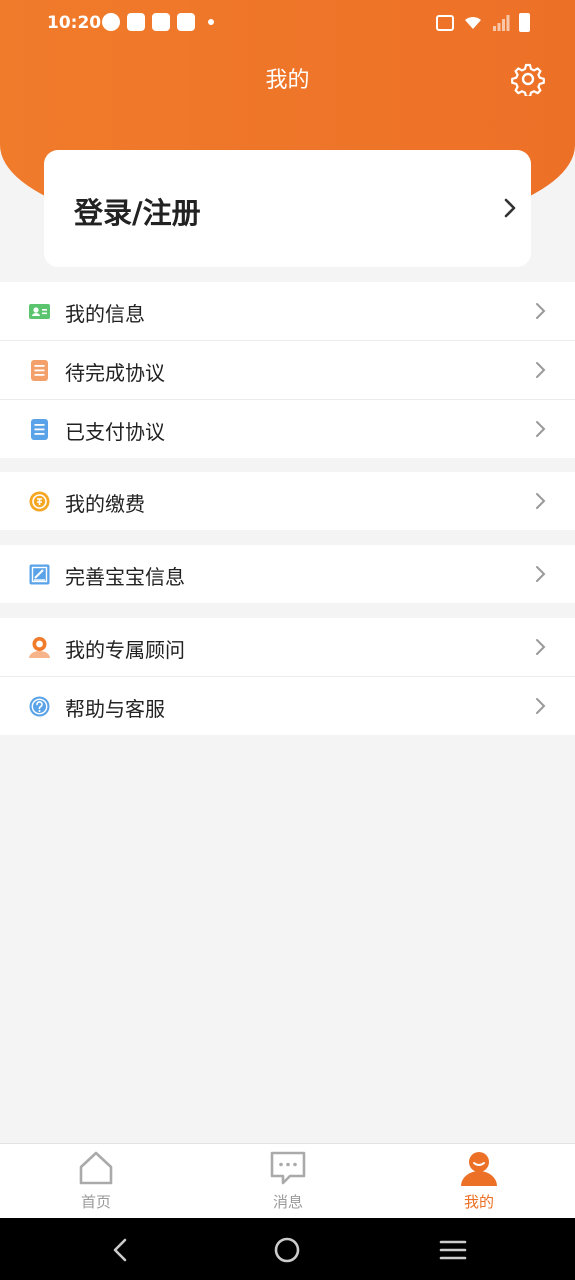 The height and width of the screenshot is (1280, 575). What do you see at coordinates (96, 1168) in the screenshot?
I see `home-icon` at bounding box center [96, 1168].